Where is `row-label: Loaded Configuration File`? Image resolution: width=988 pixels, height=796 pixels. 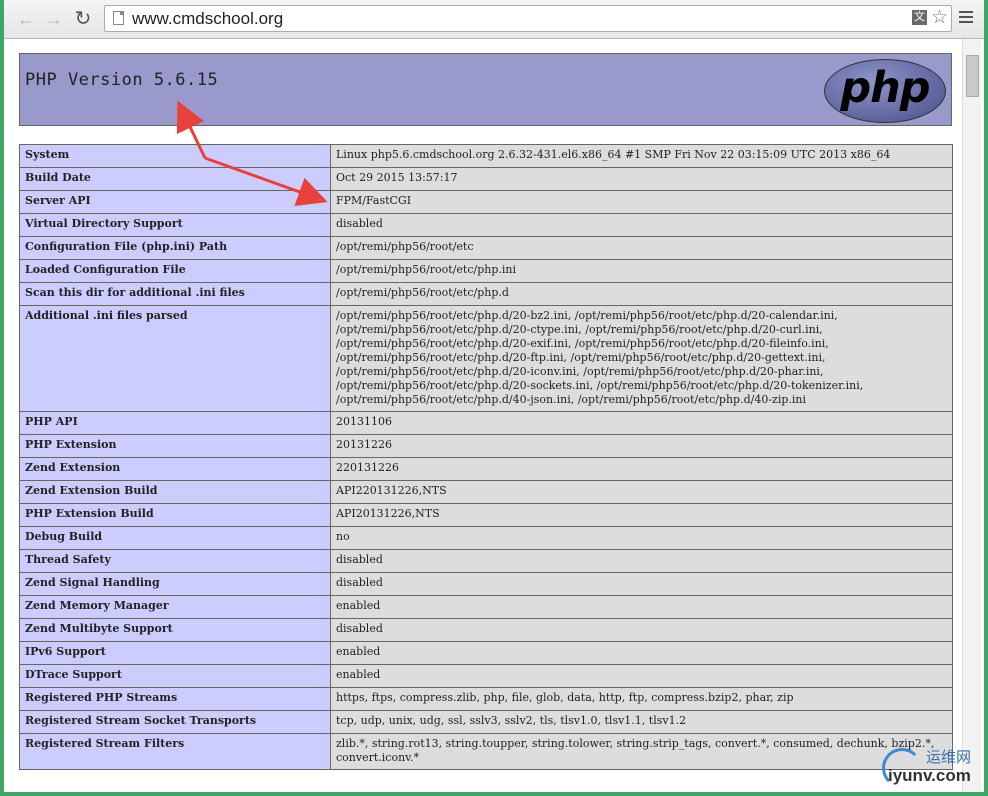
row-label: Loaded Configuration File is located at coordinates (175, 271).